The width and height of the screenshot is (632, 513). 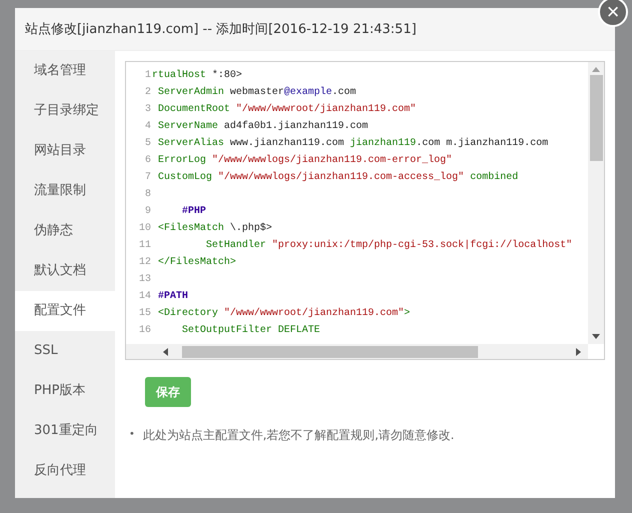 What do you see at coordinates (65, 391) in the screenshot?
I see `sidebar-item: PHP版本` at bounding box center [65, 391].